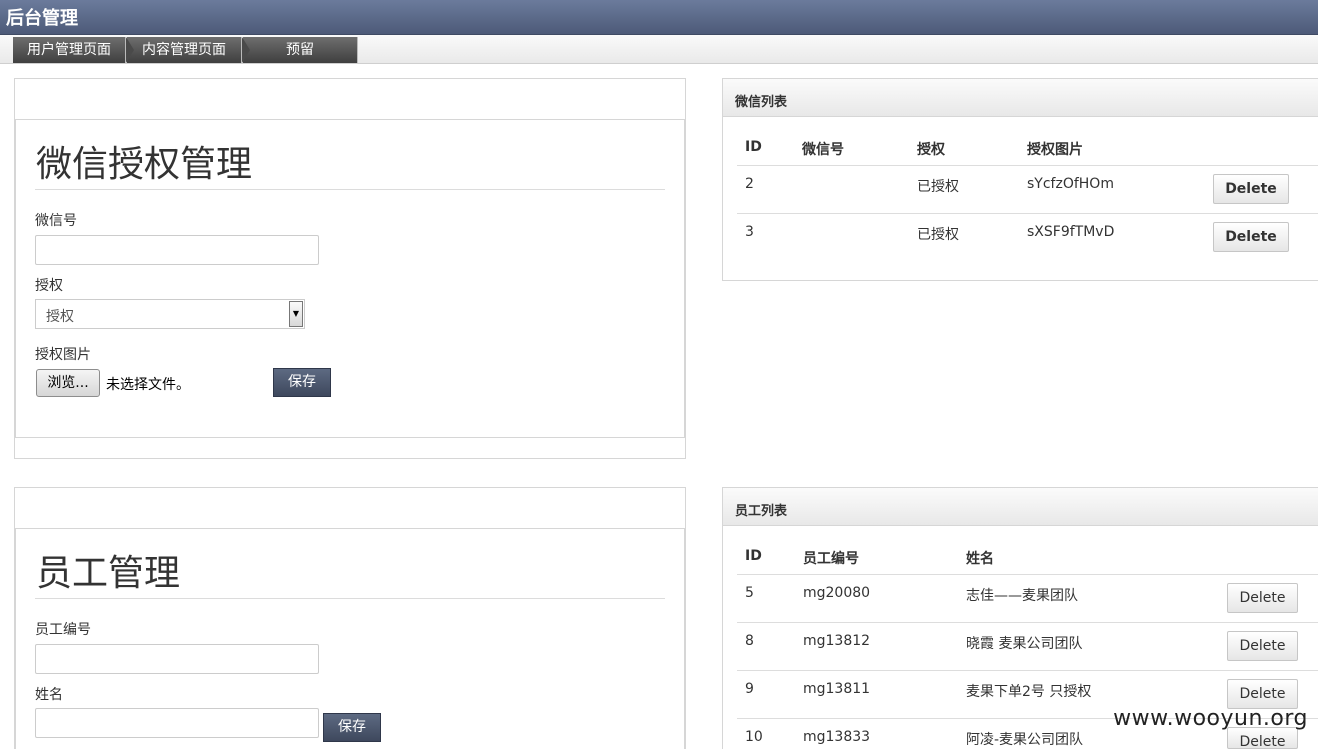  I want to click on col-header-auth: 授权, so click(931, 150).